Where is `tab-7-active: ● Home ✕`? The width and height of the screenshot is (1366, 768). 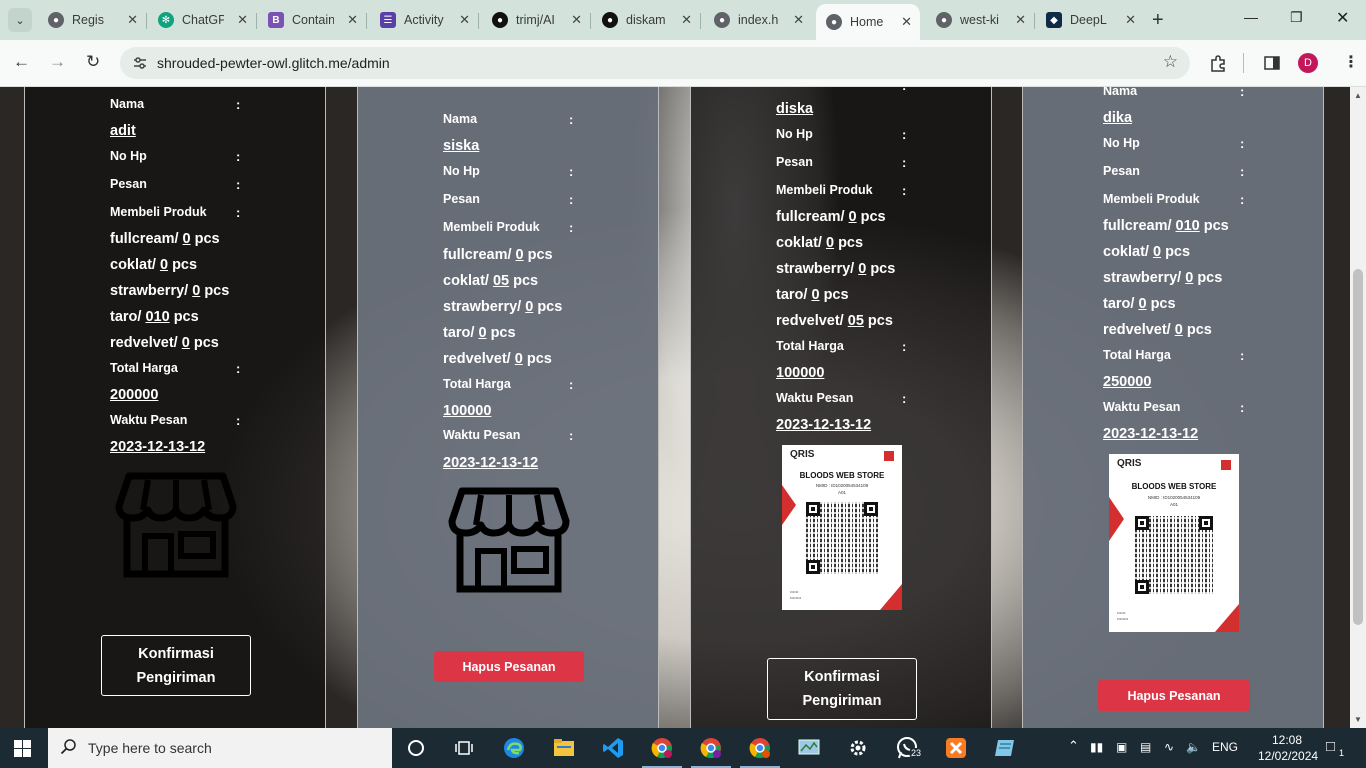 tab-7-active: ● Home ✕ is located at coordinates (868, 22).